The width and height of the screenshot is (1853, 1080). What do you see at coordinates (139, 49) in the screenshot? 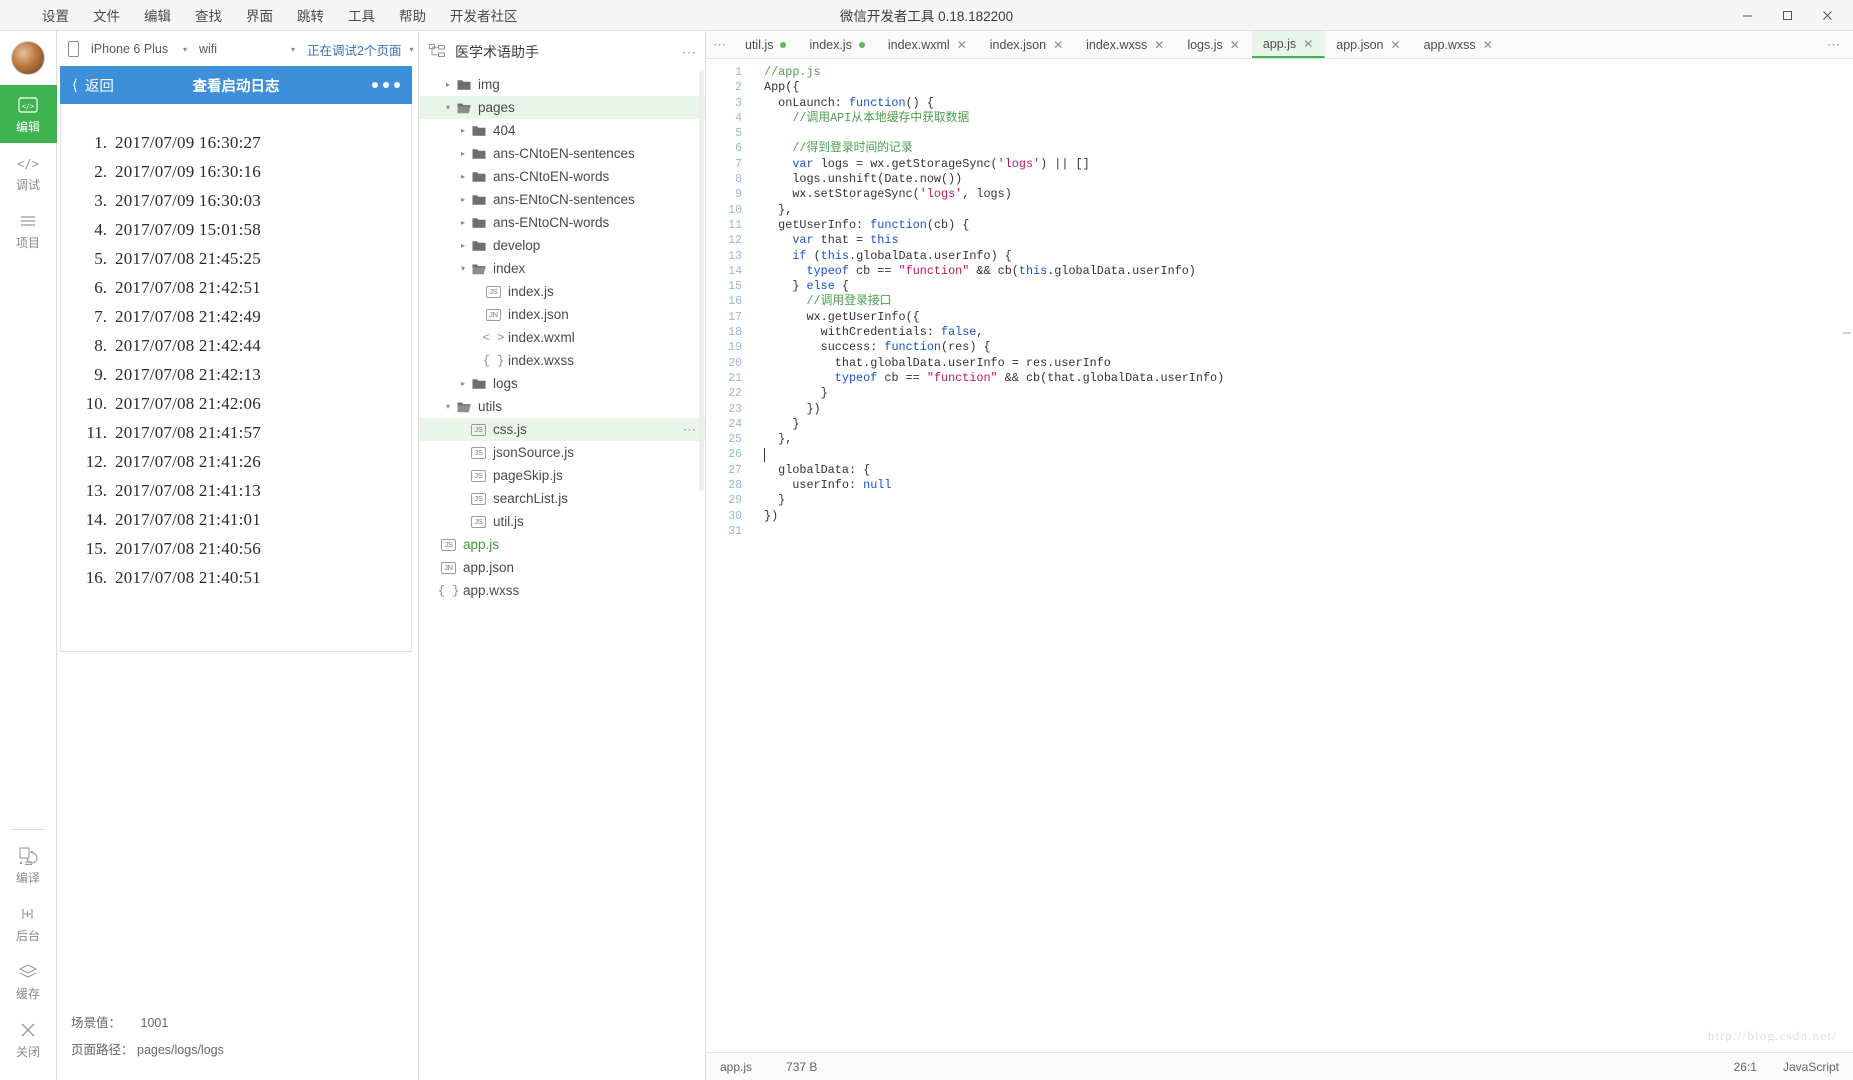
I see `device-selector: iPhone 6 Plus ▾` at bounding box center [139, 49].